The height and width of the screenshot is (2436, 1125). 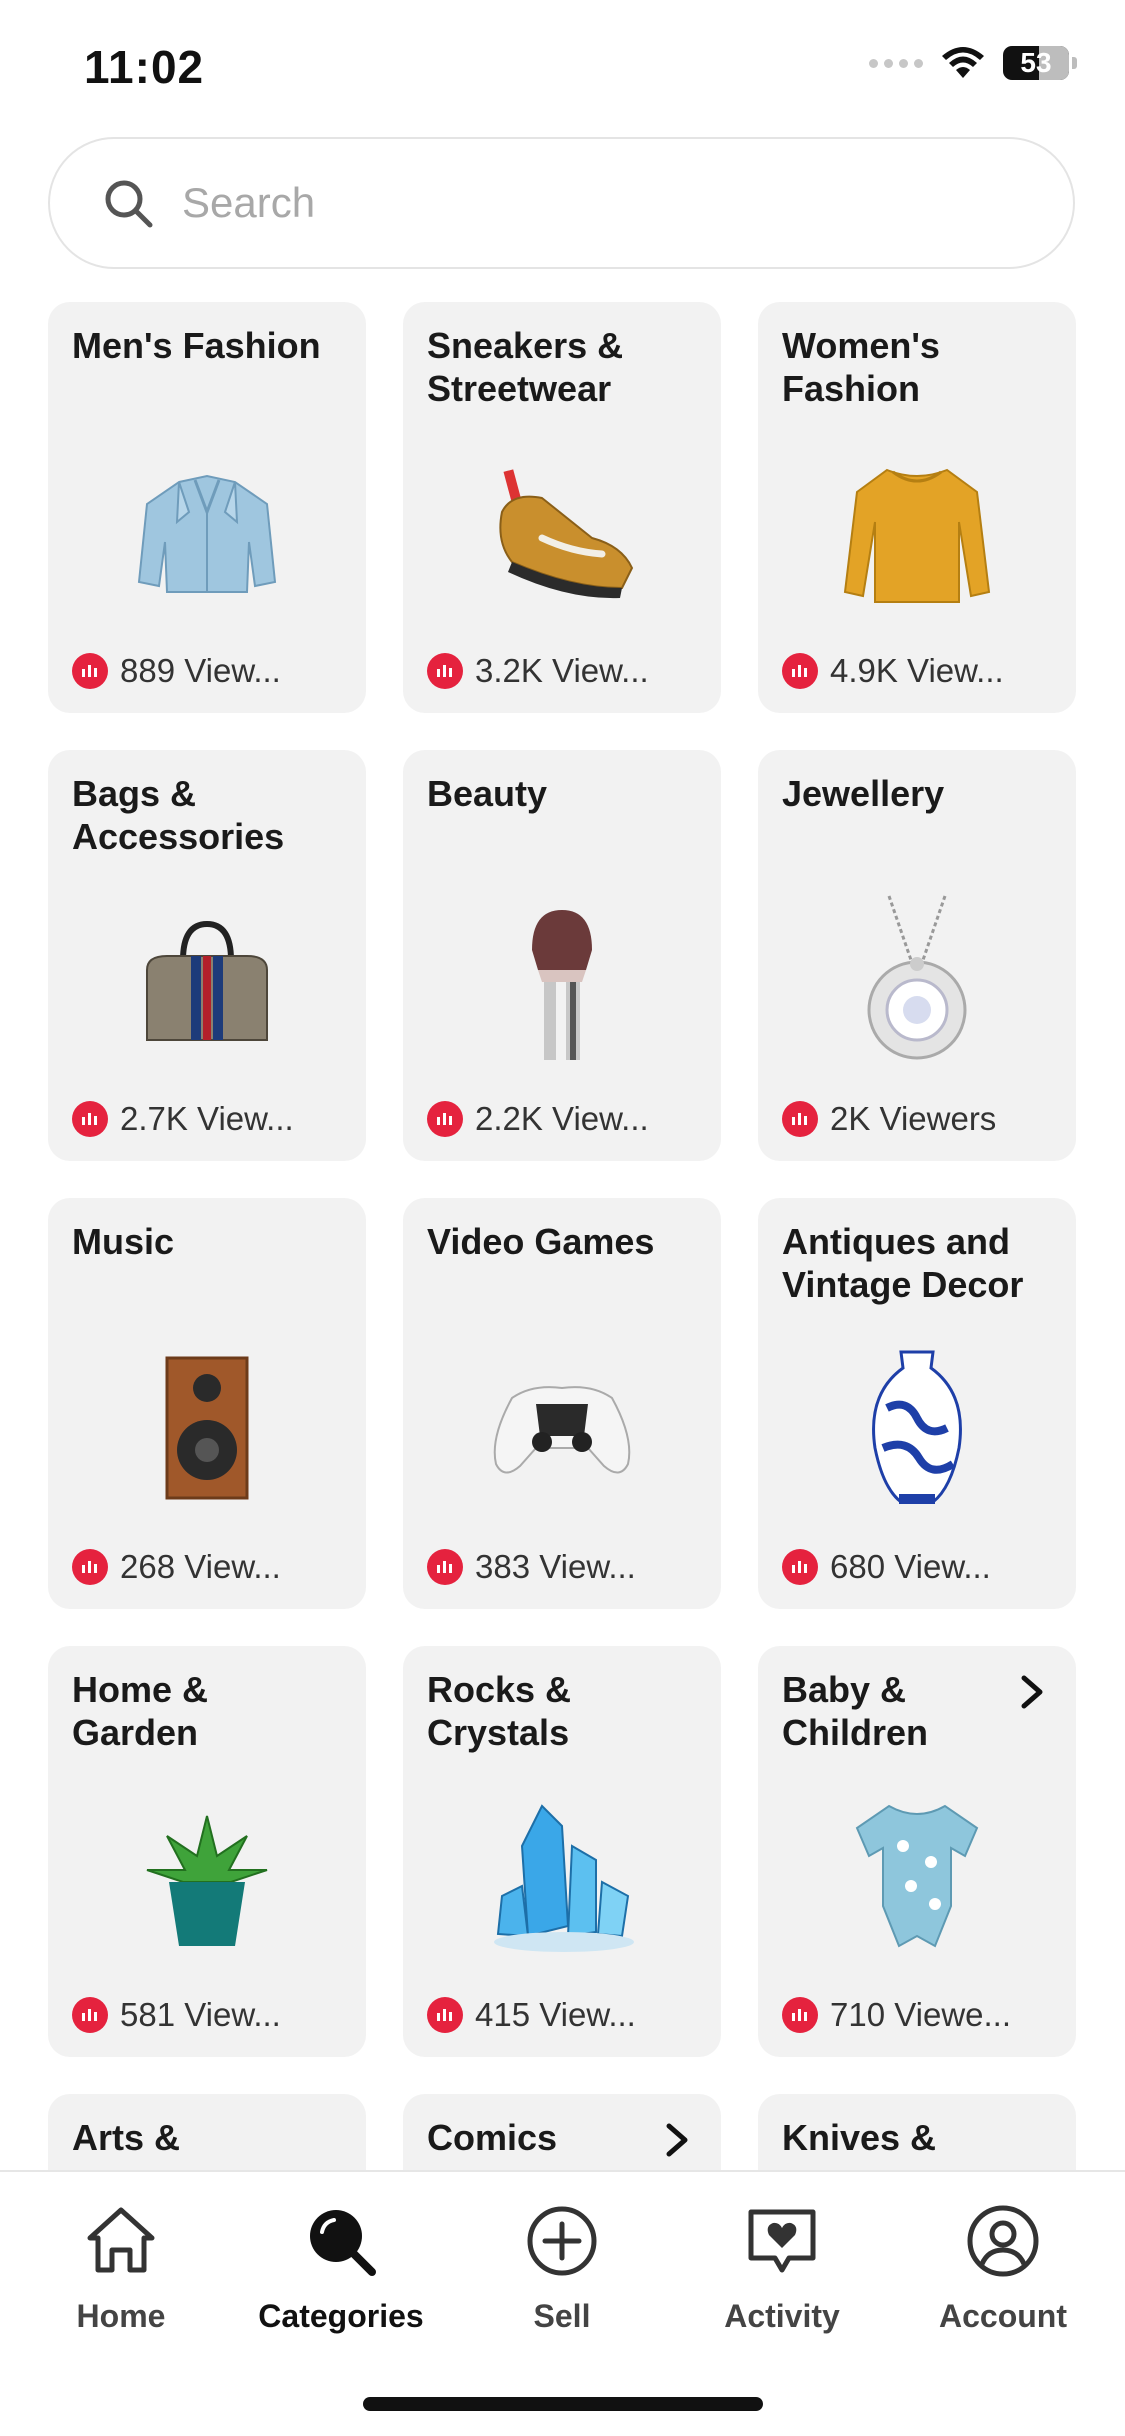 I want to click on battery-icon: 53, so click(x=1036, y=63).